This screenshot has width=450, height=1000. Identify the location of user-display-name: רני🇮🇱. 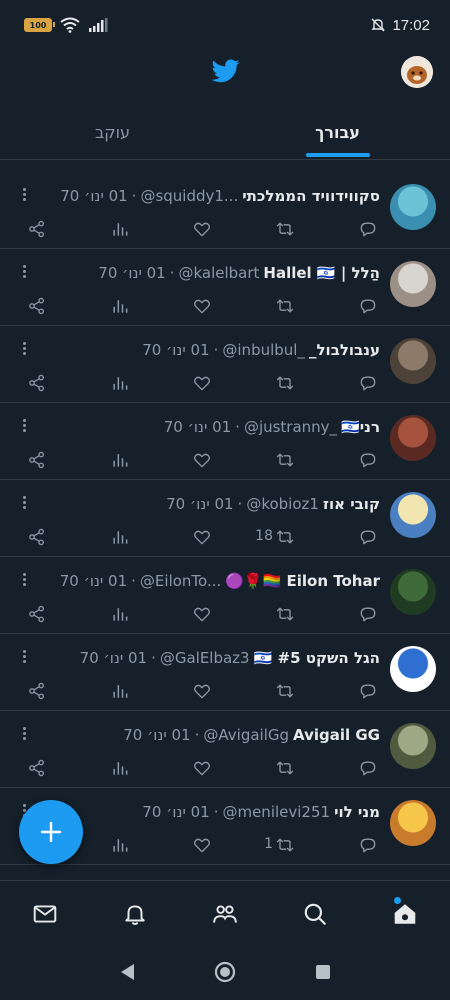
(360, 427).